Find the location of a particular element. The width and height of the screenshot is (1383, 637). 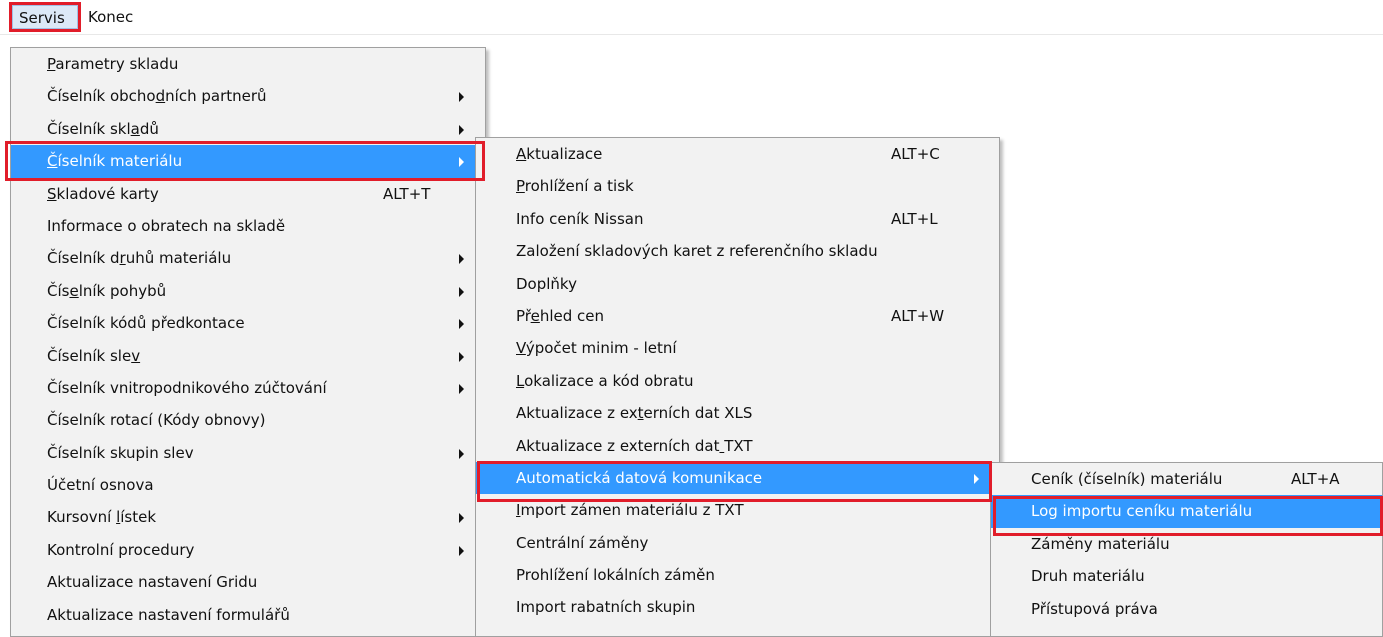

menu-item-shortcut: ALT+W is located at coordinates (918, 315).